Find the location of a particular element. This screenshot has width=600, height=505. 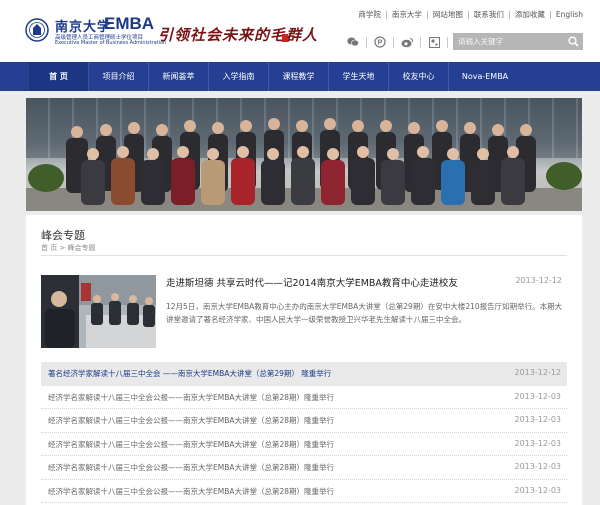

social-links: P is located at coordinates (407, 42).